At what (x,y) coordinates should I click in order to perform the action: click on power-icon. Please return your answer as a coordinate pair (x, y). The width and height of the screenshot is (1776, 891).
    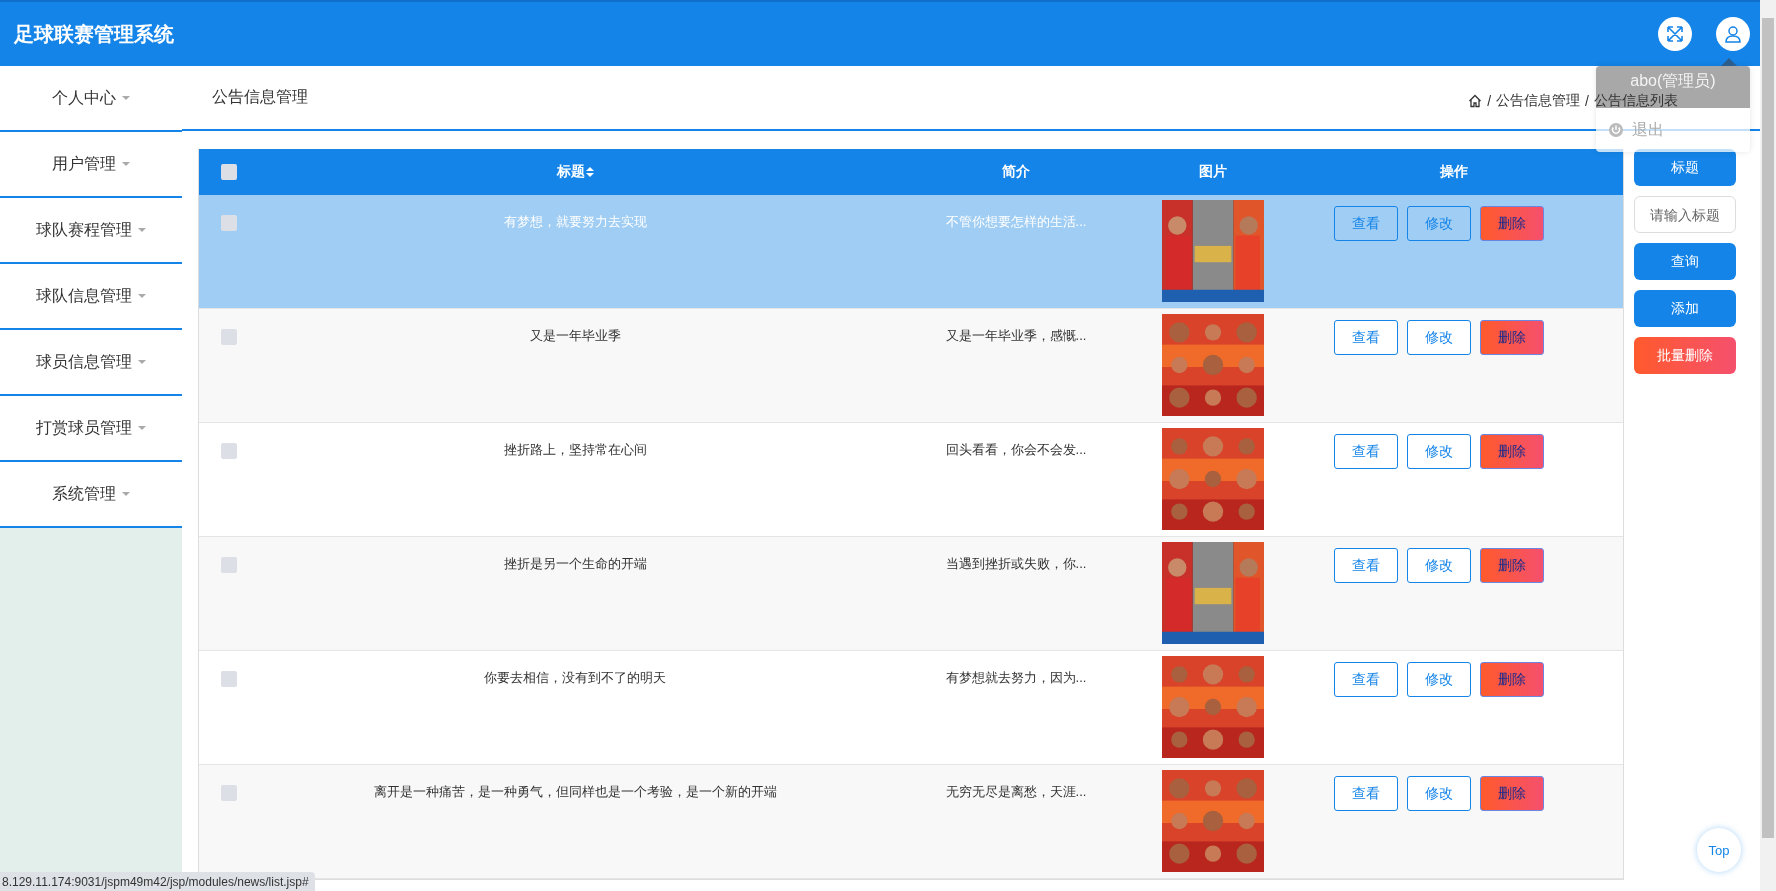
    Looking at the image, I should click on (1616, 130).